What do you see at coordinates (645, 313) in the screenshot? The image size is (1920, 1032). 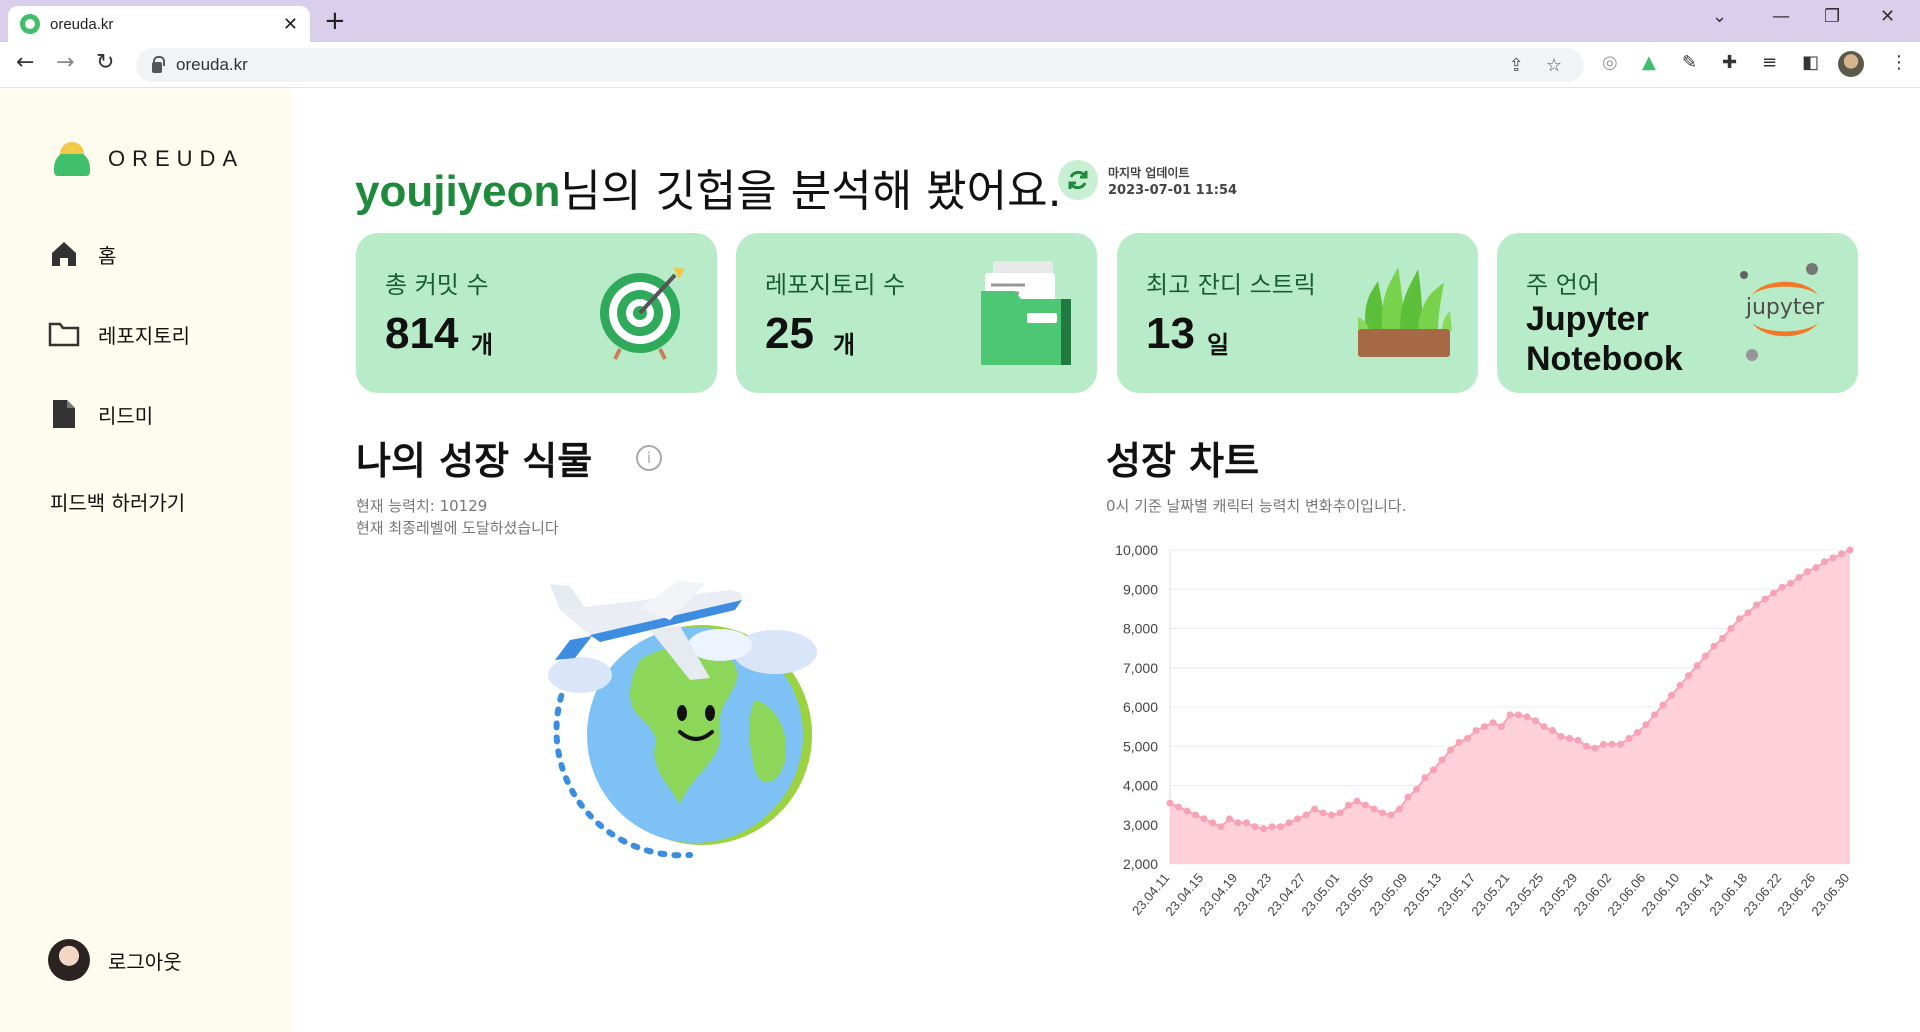 I see `target-icon` at bounding box center [645, 313].